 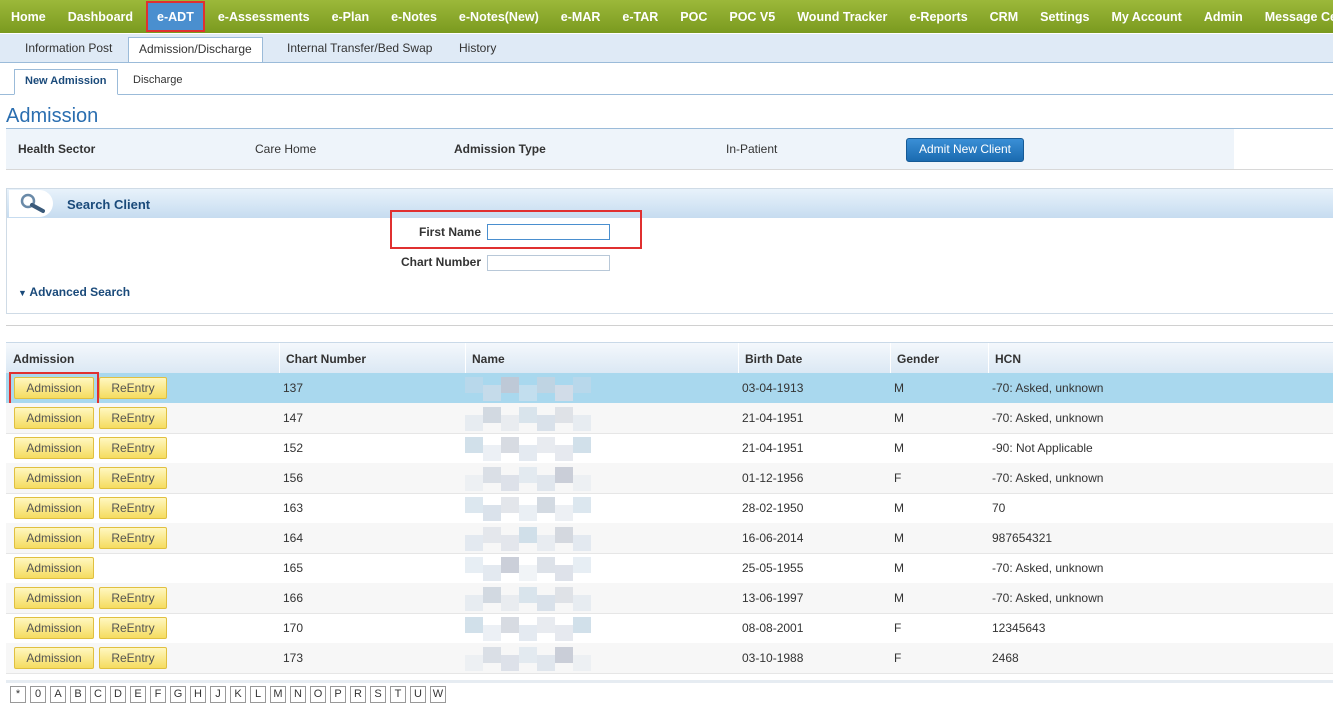 What do you see at coordinates (773, 359) in the screenshot?
I see `col-birth-date: Birth Date` at bounding box center [773, 359].